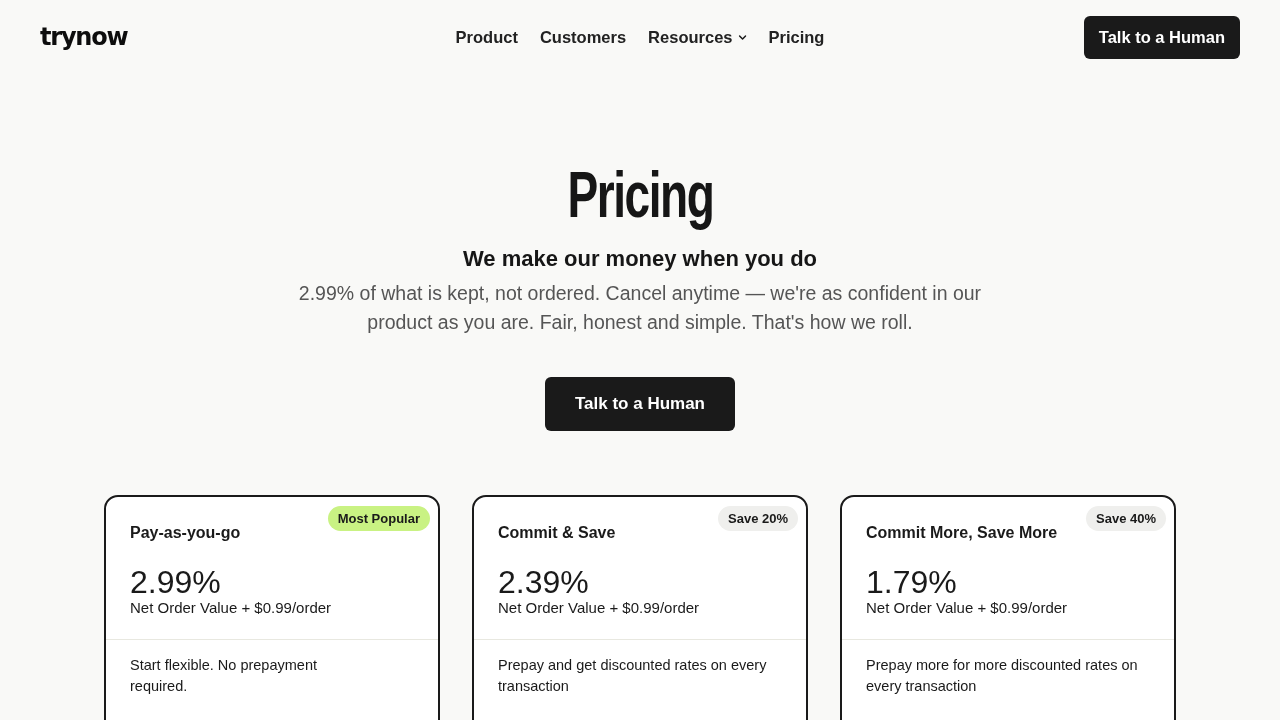 The height and width of the screenshot is (720, 1280). What do you see at coordinates (640, 259) in the screenshot?
I see `subtitle: We make our money when you do` at bounding box center [640, 259].